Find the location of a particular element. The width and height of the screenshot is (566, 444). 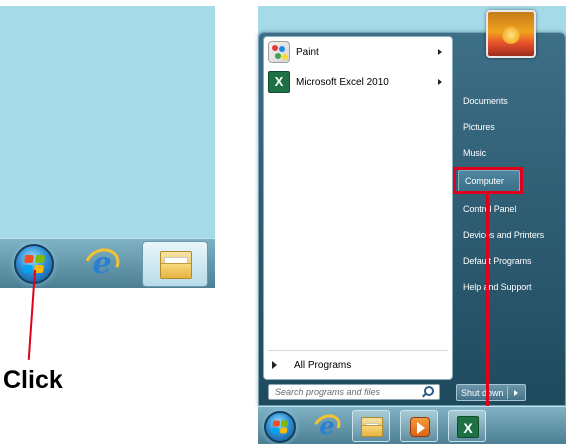

shutdown-options-arrow-icon is located at coordinates (516, 392).